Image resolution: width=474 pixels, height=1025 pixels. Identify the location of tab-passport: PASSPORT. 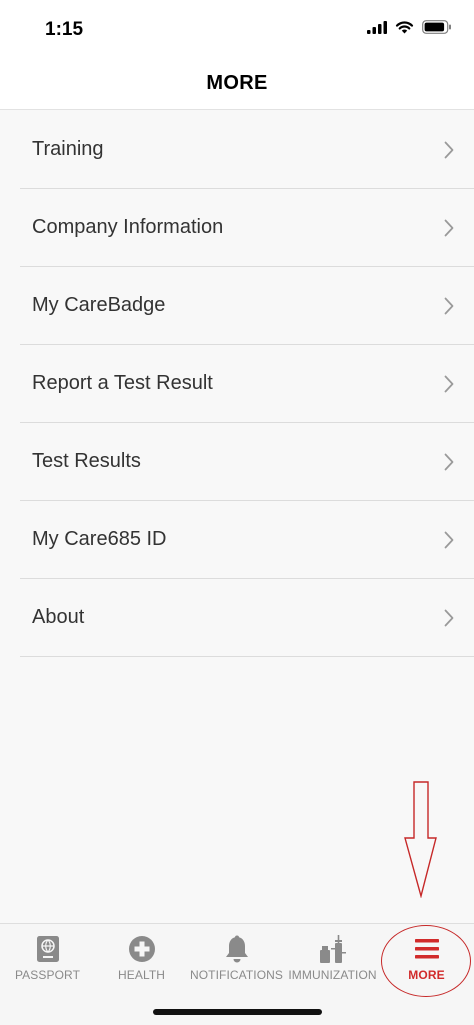
(47, 959).